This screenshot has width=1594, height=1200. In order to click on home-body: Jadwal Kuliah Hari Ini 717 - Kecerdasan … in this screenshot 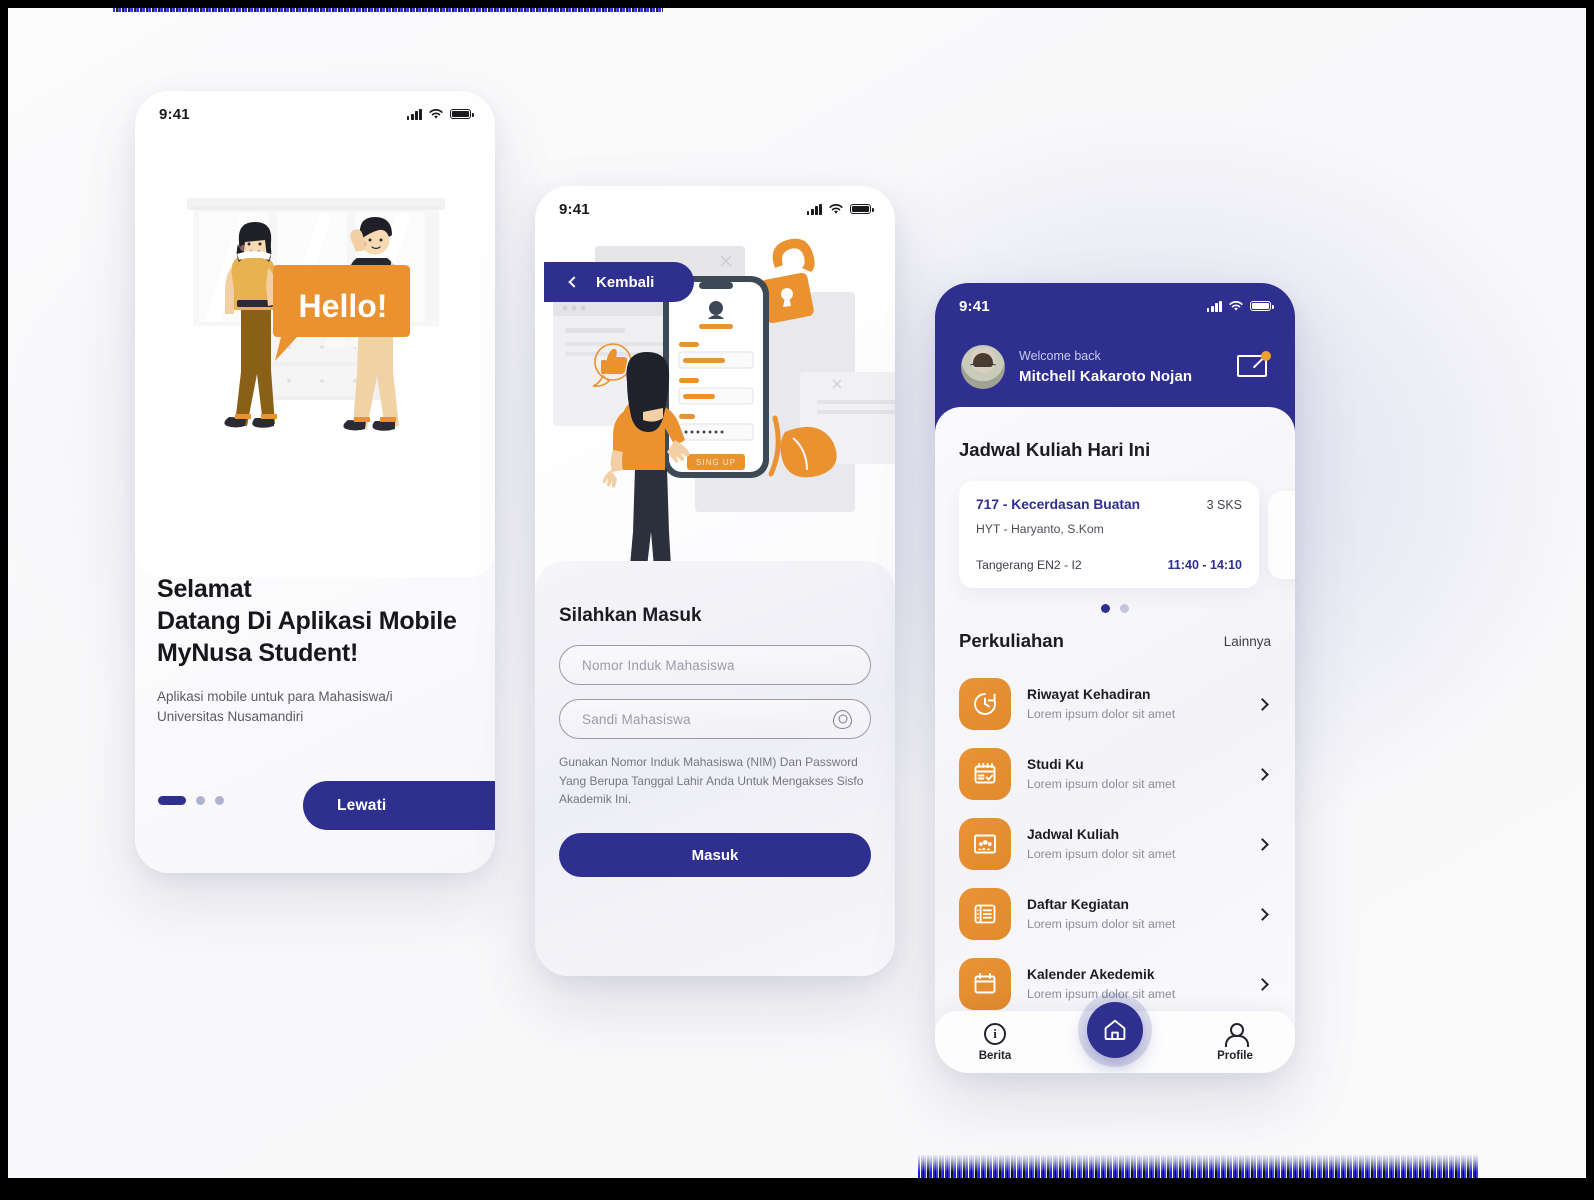, I will do `click(1115, 740)`.